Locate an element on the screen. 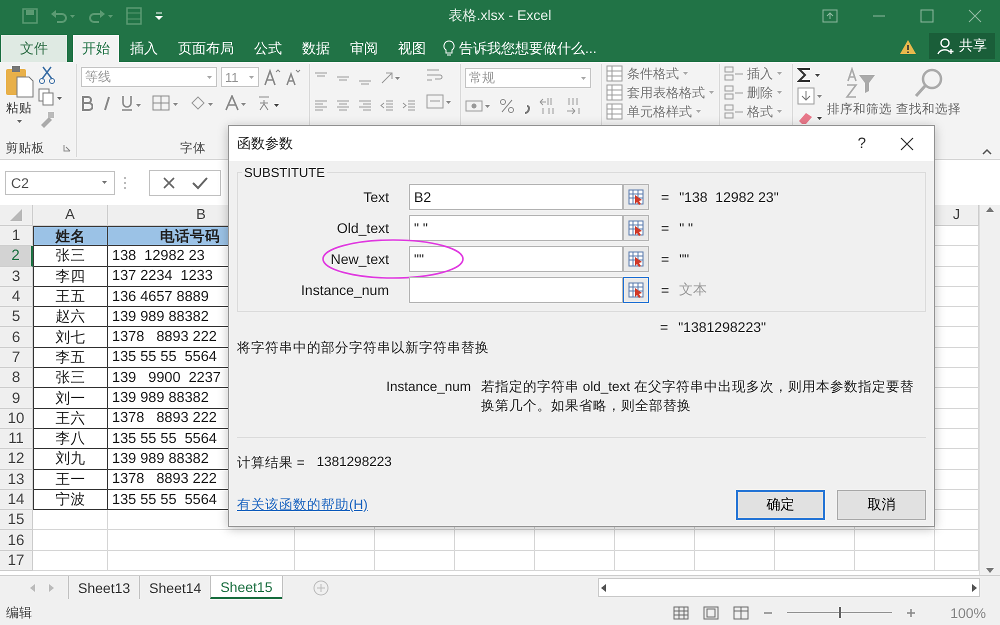 The height and width of the screenshot is (625, 1000). style-command: 套用表格格式 is located at coordinates (660, 92).